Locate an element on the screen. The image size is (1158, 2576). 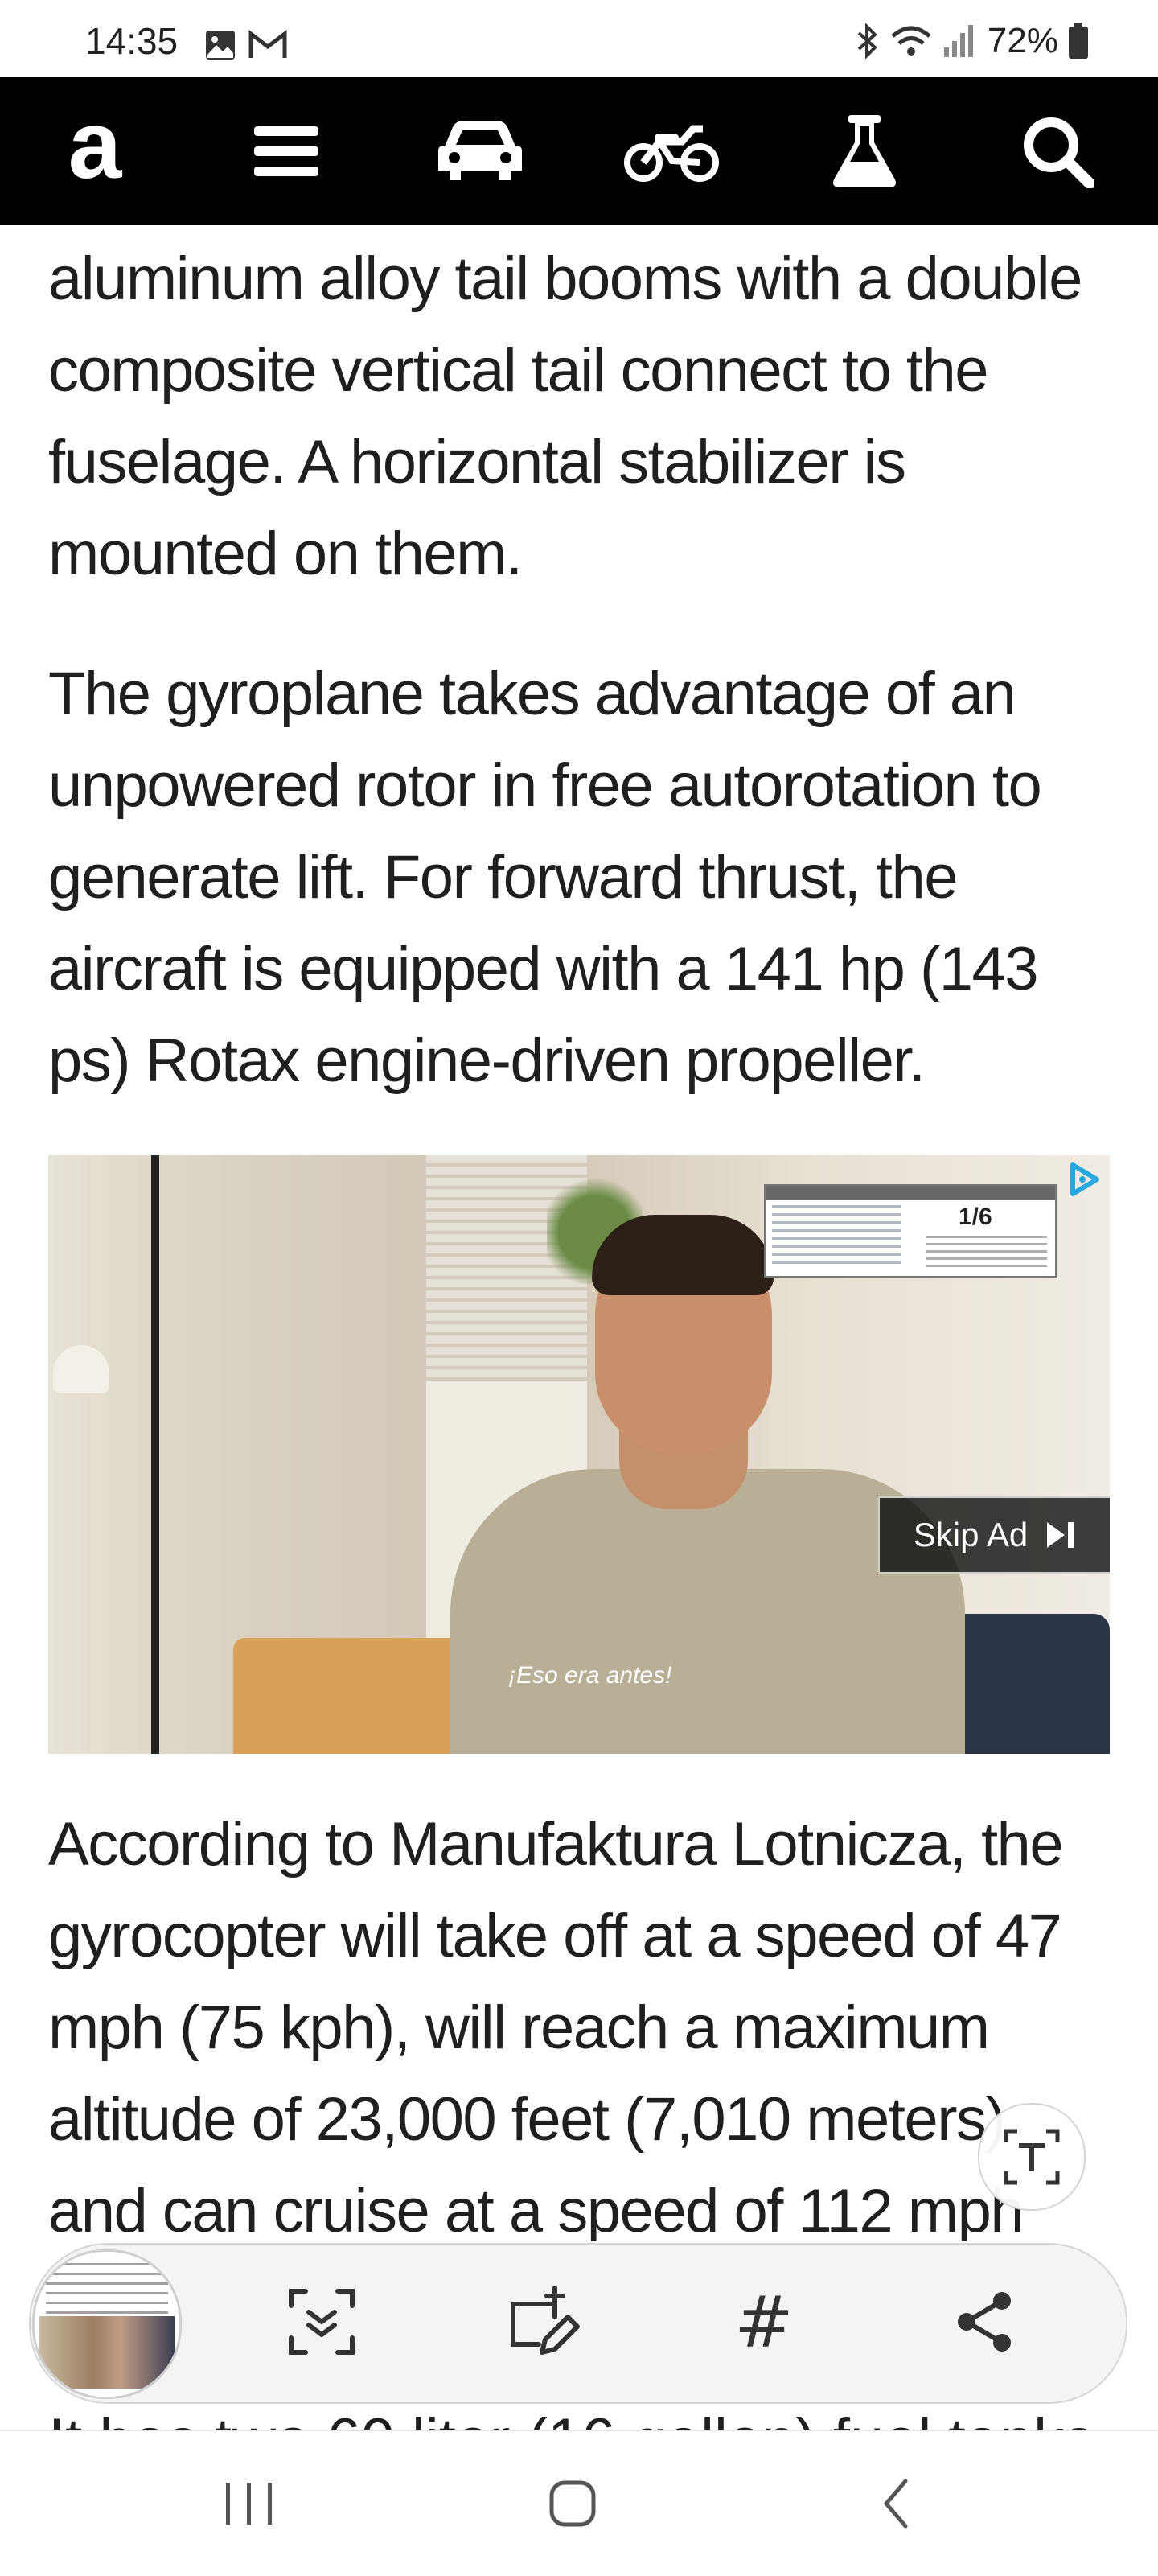
gallery-icon is located at coordinates (220, 45).